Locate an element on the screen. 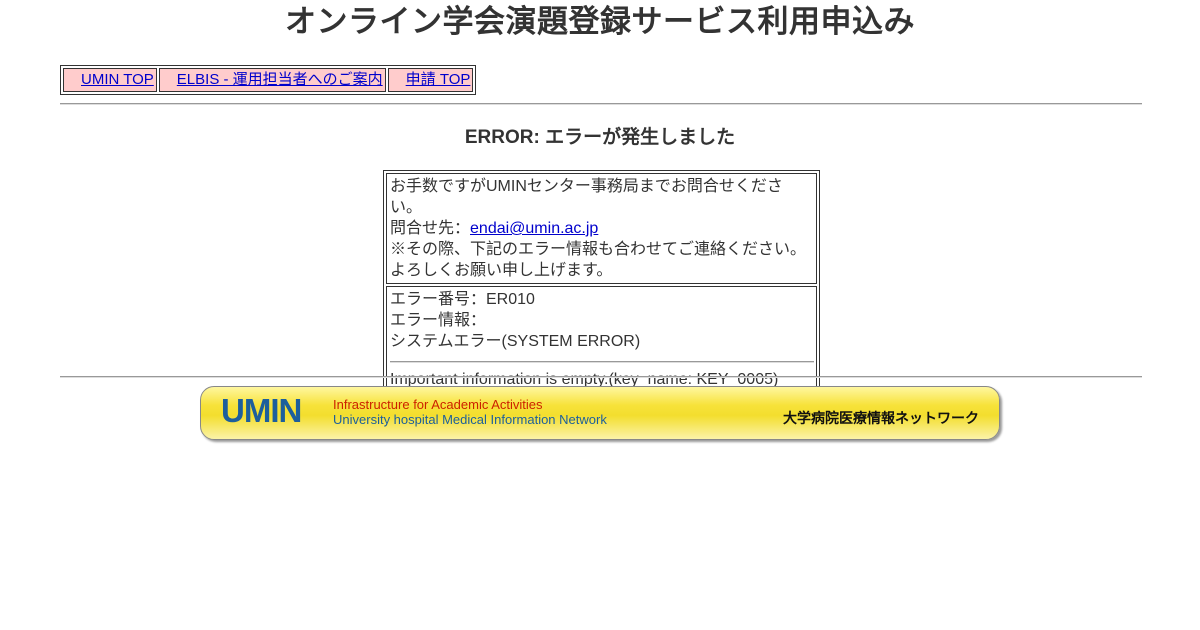 The height and width of the screenshot is (630, 1200). nav-cell-elbis: ELBIS - 運用担当者へのご案内 is located at coordinates (272, 80).